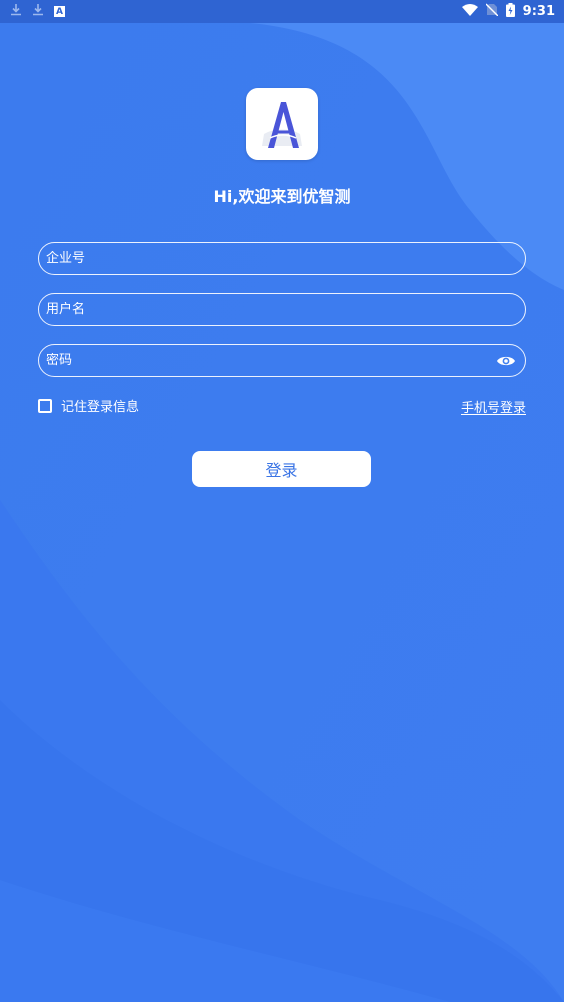 The height and width of the screenshot is (1002, 564). I want to click on remember-checkbox, so click(45, 405).